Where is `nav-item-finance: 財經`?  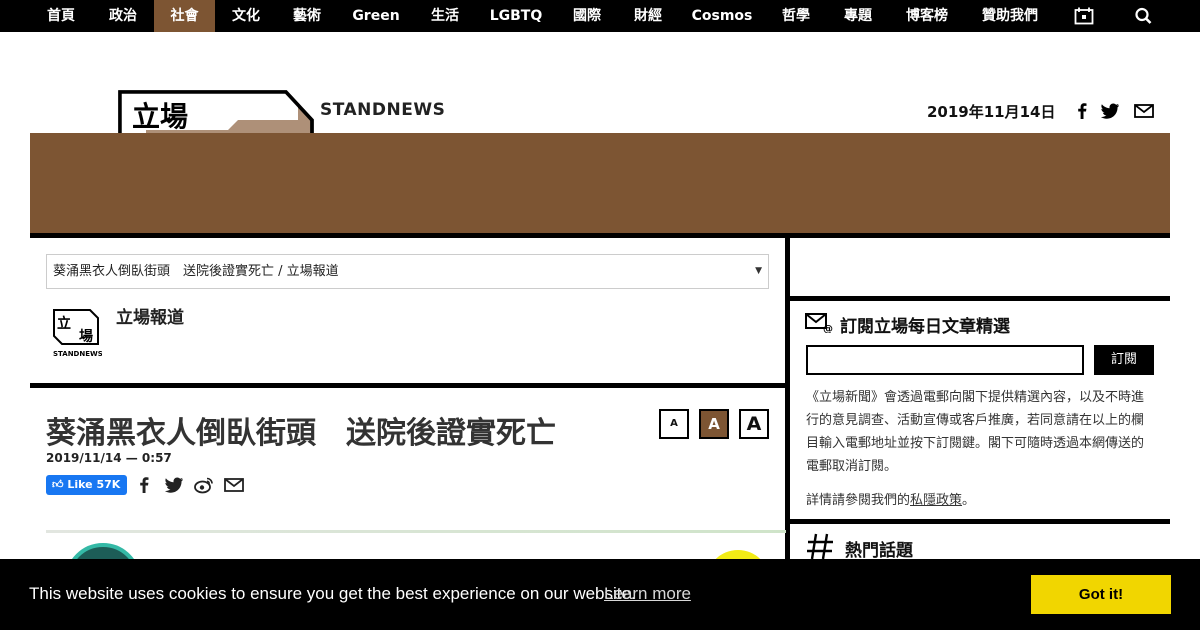
nav-item-finance: 財經 is located at coordinates (648, 16).